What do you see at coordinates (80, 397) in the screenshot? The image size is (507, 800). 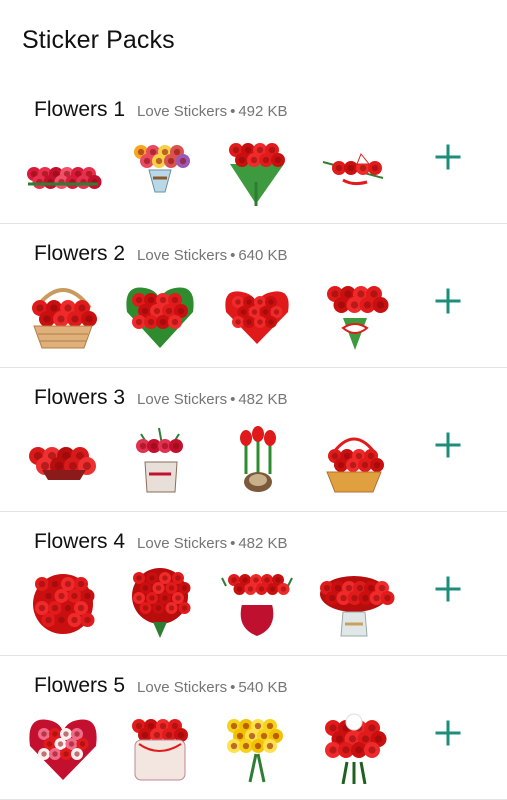 I see `pack-name: Flowers 3` at bounding box center [80, 397].